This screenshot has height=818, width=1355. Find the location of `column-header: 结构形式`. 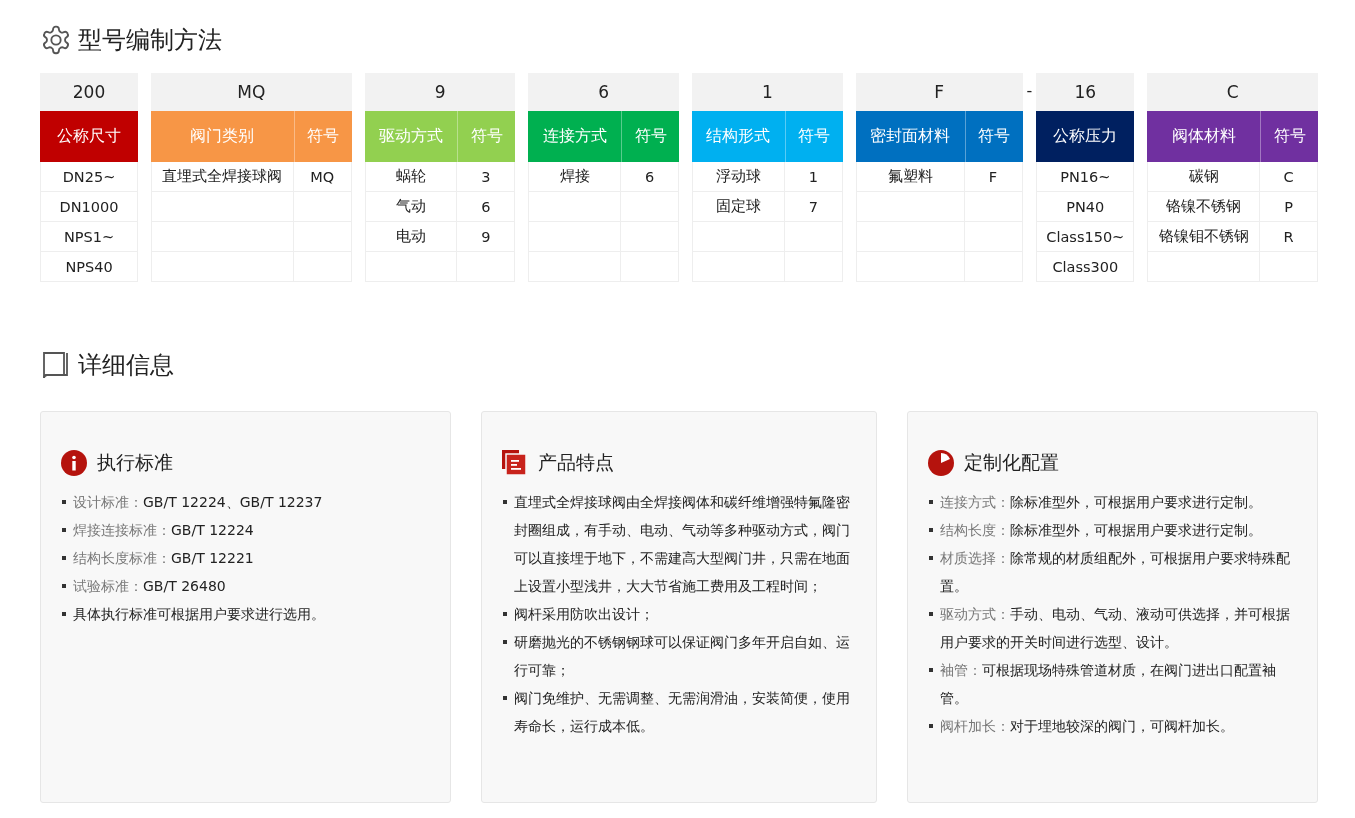

column-header: 结构形式 is located at coordinates (738, 136).